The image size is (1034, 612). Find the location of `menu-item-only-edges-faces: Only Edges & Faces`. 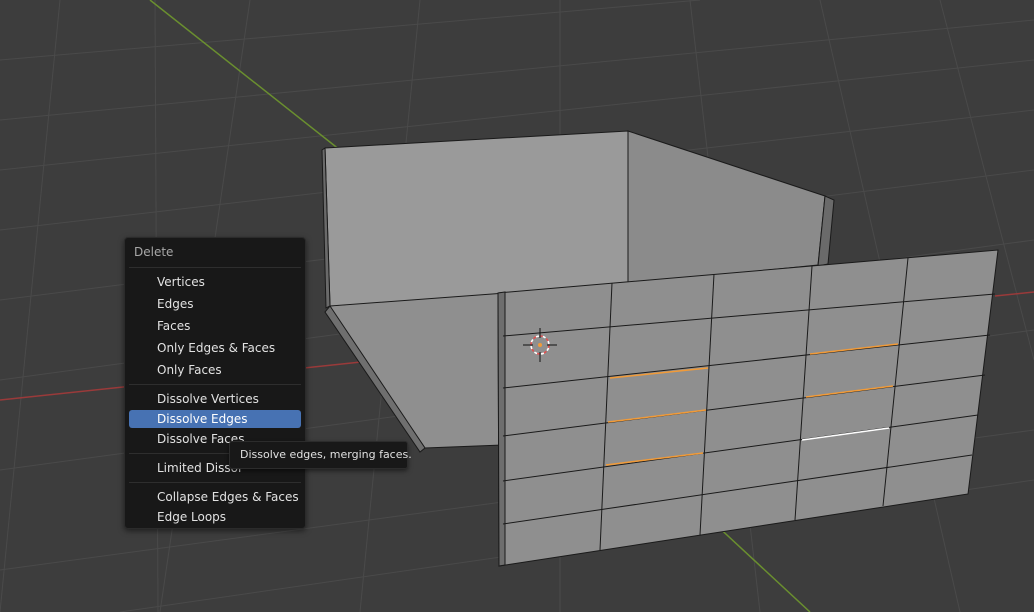

menu-item-only-edges-faces: Only Edges & Faces is located at coordinates (215, 348).